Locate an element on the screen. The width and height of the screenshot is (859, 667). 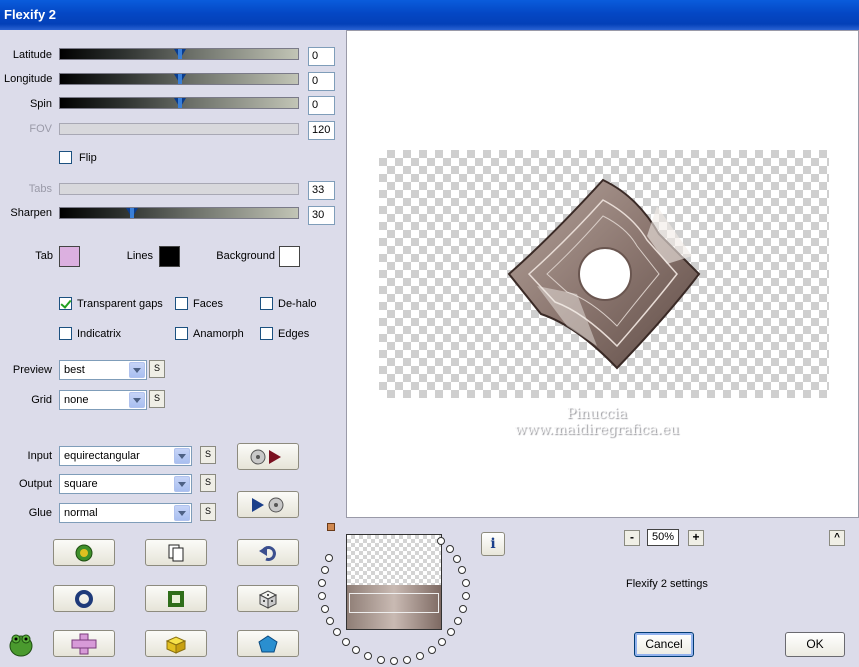
faces-checkbox is located at coordinates (181, 303).